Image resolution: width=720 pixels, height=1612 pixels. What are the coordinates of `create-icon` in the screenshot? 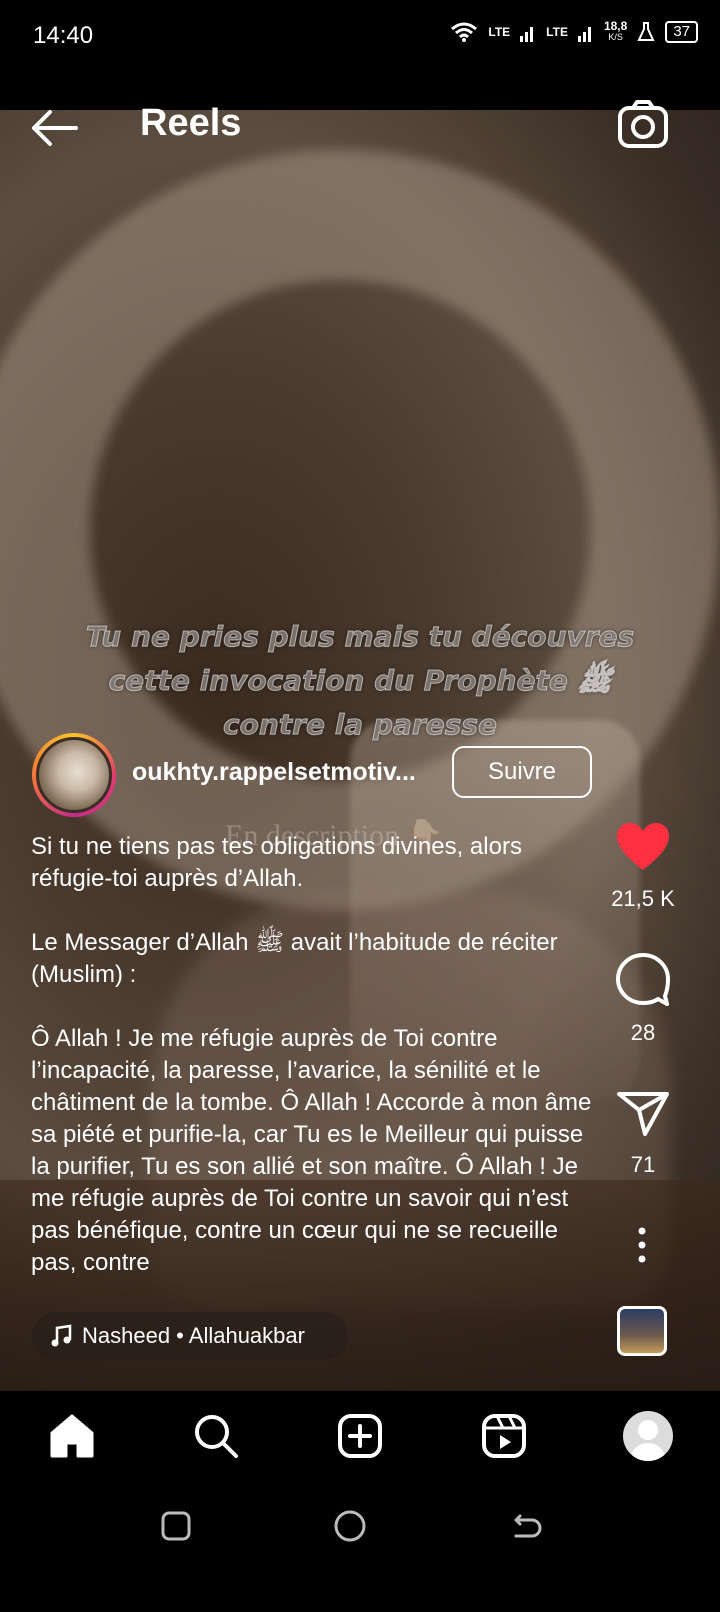 It's located at (360, 1435).